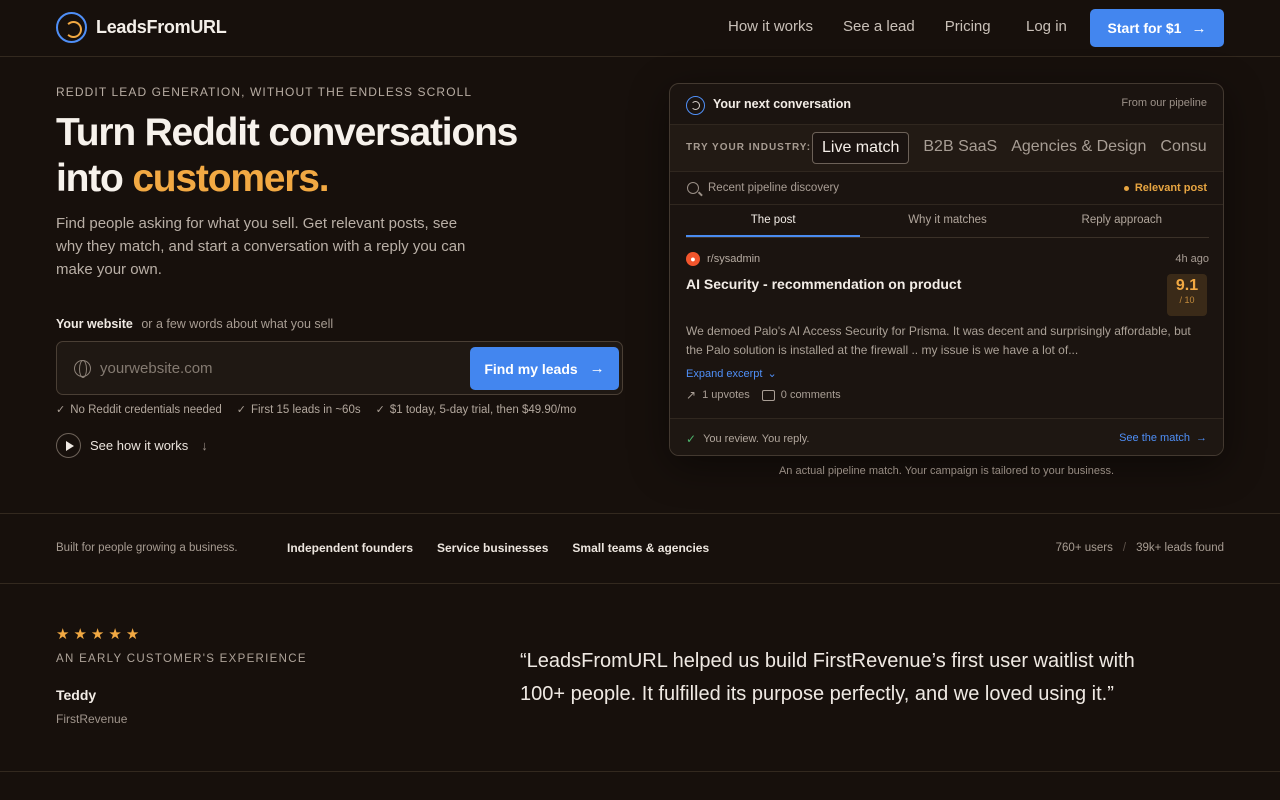 This screenshot has height=800, width=1280. I want to click on industry-tab-agencies-design: Agencies & Design, so click(1078, 148).